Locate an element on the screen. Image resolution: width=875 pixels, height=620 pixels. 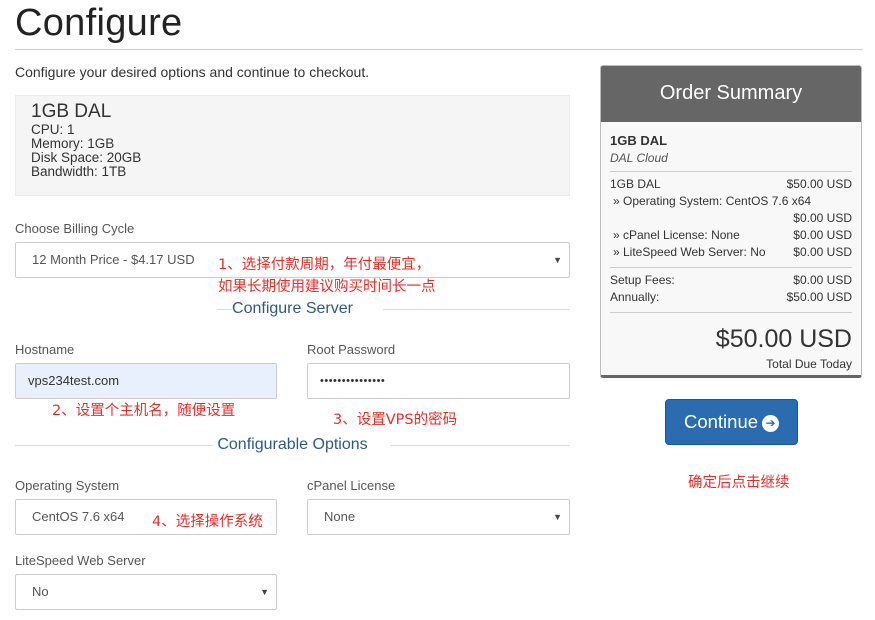
annotation-hostname: 2、设置个主机名，随便设置 is located at coordinates (144, 411).